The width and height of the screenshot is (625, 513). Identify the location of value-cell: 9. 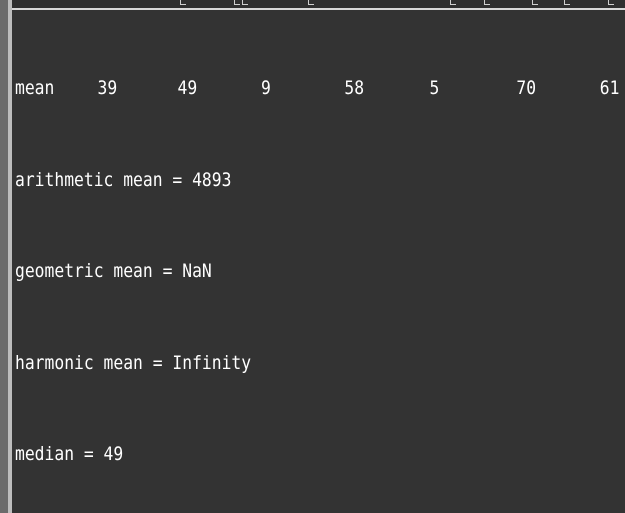
(265, 88).